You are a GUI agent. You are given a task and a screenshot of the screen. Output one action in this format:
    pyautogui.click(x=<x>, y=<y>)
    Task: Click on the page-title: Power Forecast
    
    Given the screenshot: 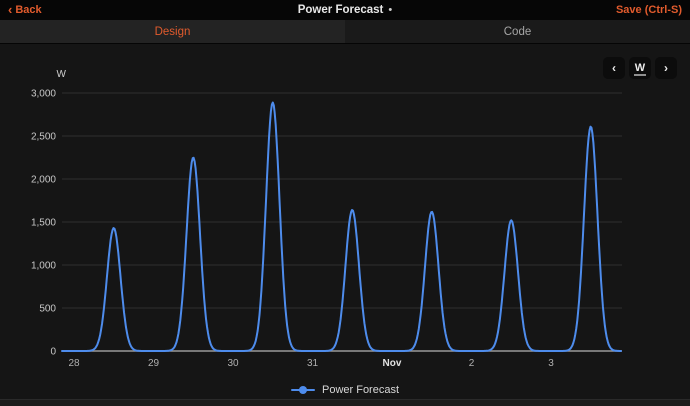 What is the action you would take?
    pyautogui.click(x=340, y=10)
    